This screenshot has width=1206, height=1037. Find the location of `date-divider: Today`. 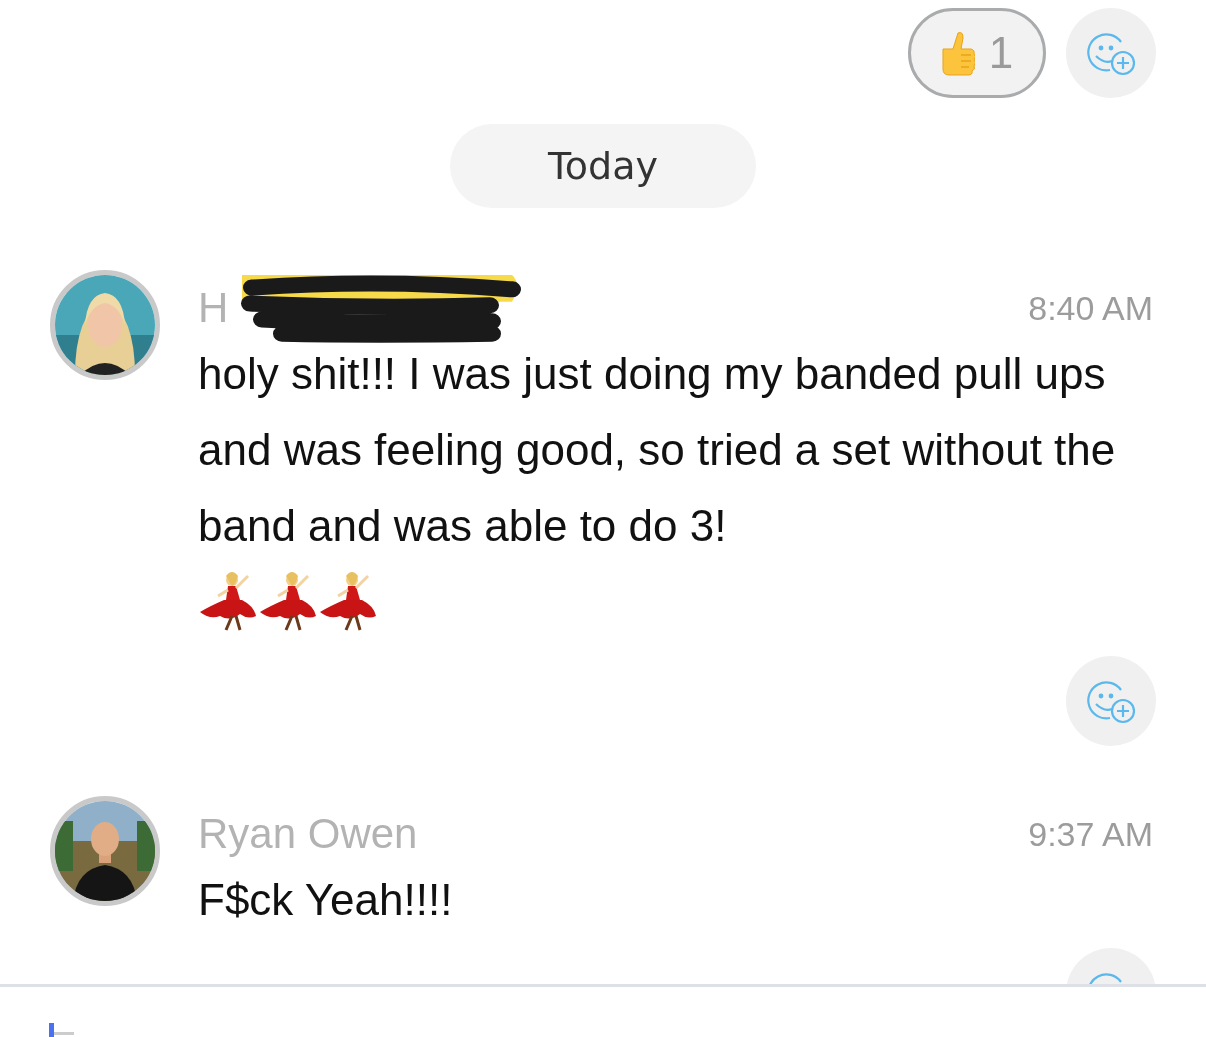

date-divider: Today is located at coordinates (603, 166).